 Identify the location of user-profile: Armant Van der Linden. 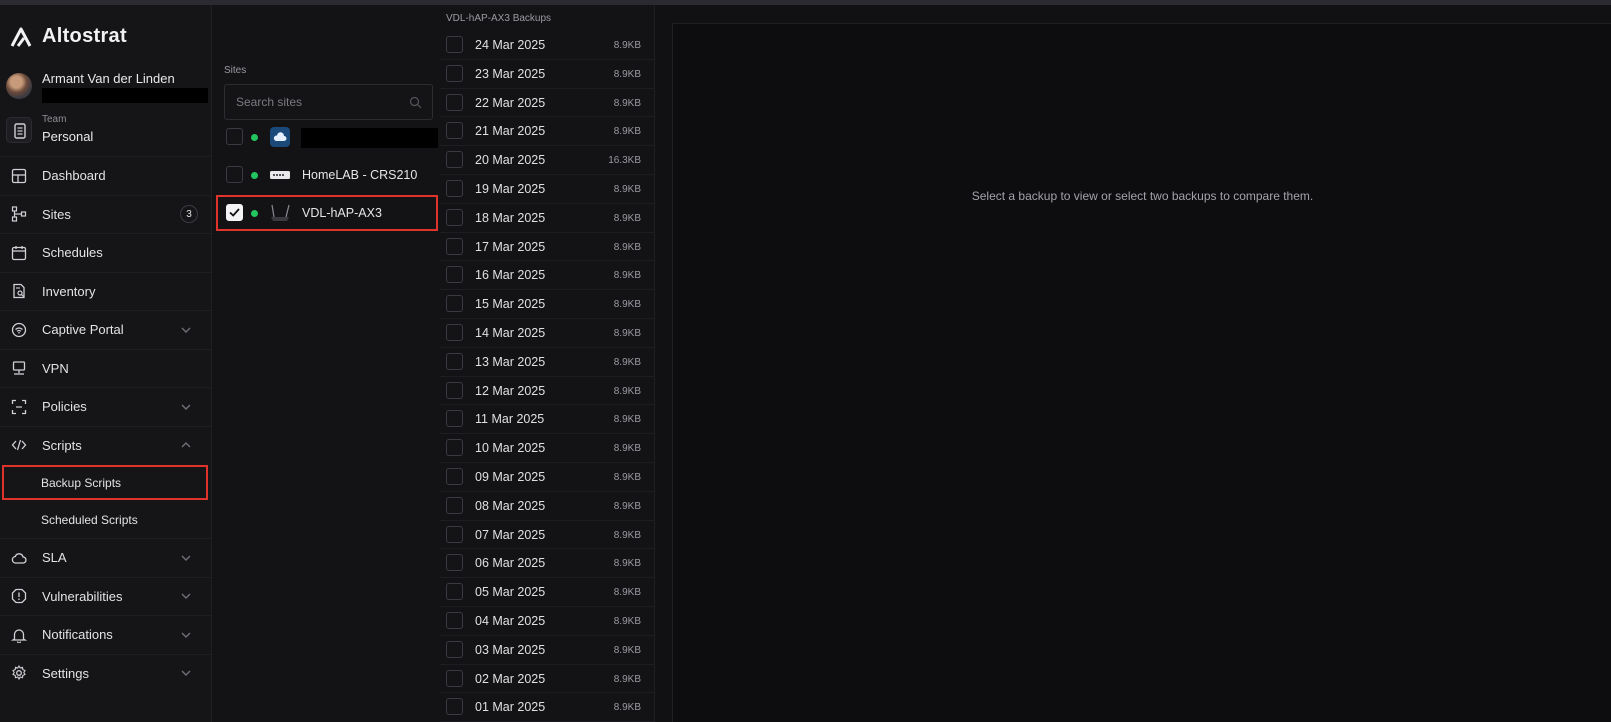
(107, 87).